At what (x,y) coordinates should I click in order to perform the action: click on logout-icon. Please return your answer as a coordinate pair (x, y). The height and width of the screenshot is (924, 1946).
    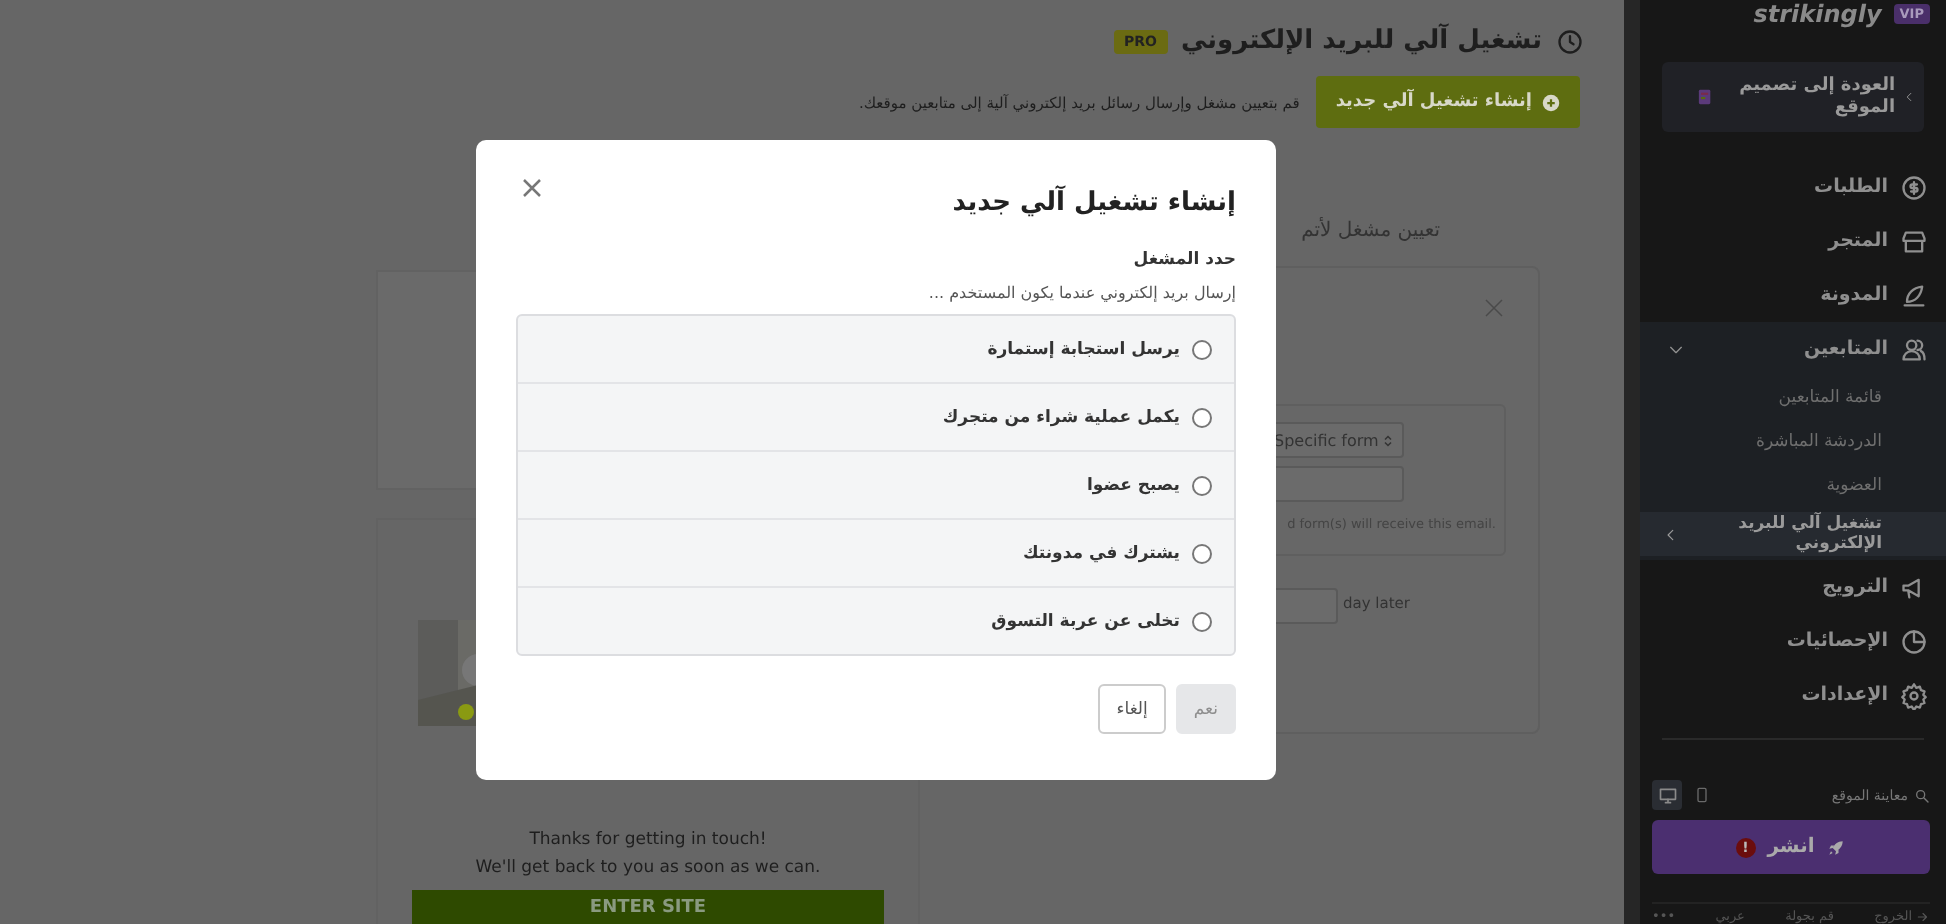
    Looking at the image, I should click on (1923, 916).